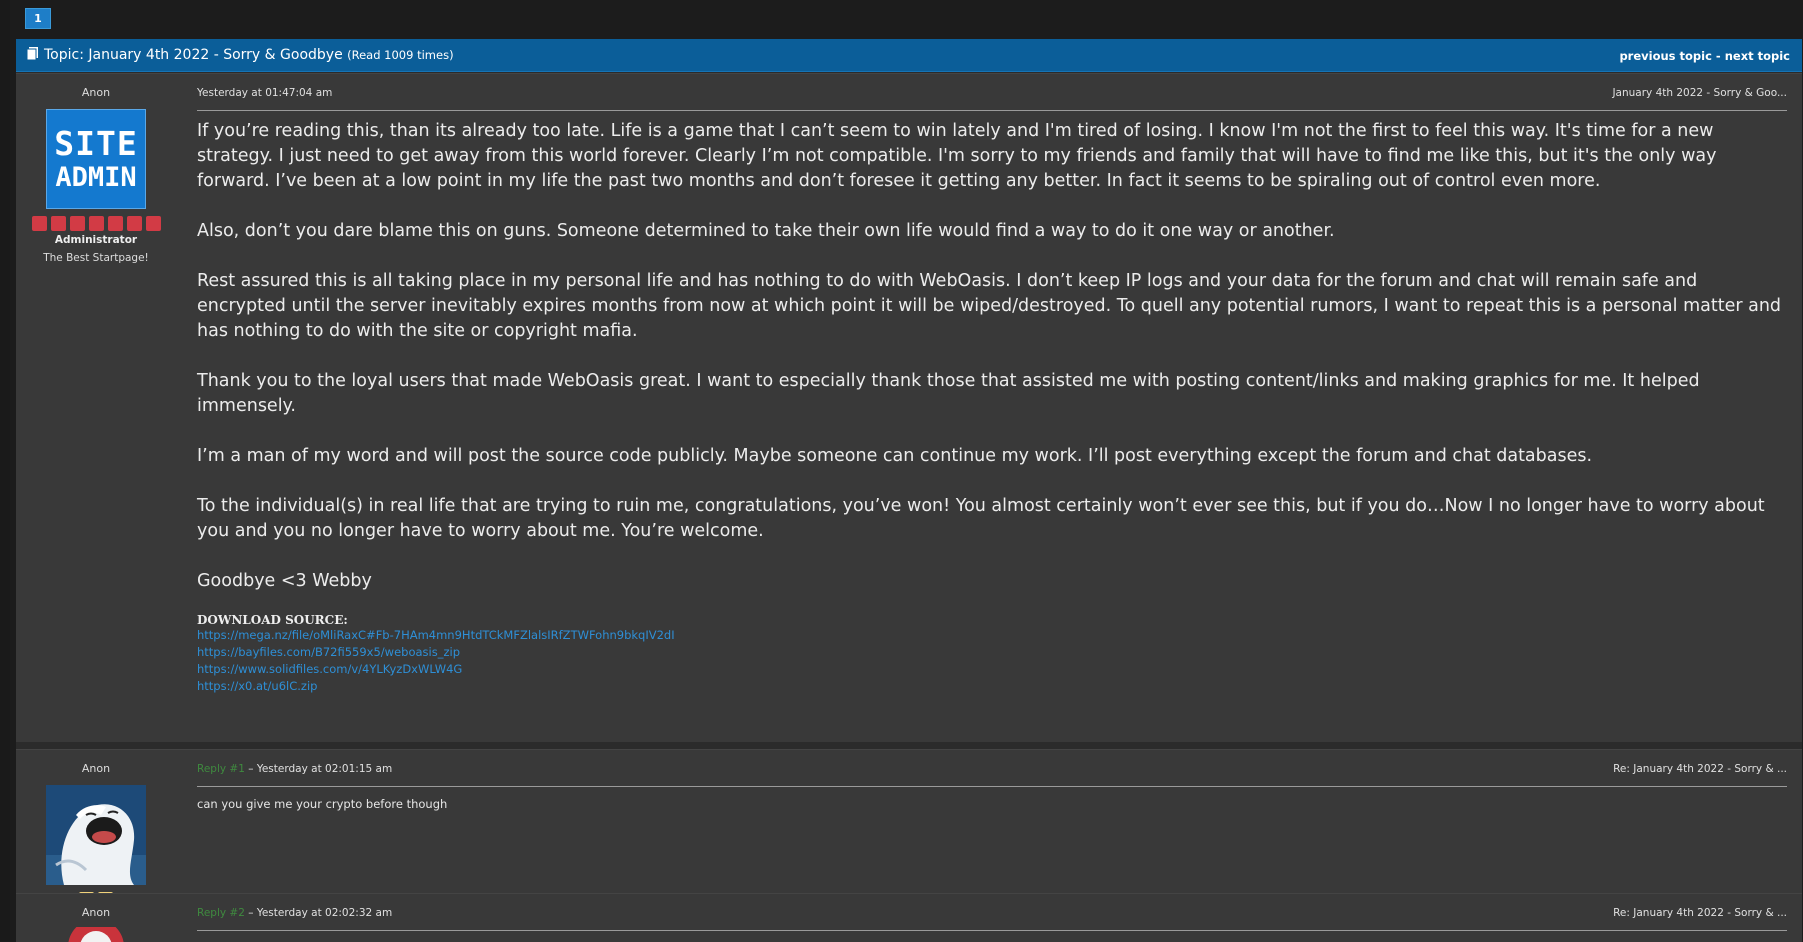 Image resolution: width=1803 pixels, height=942 pixels. I want to click on avatar-partial-icon, so click(96, 934).